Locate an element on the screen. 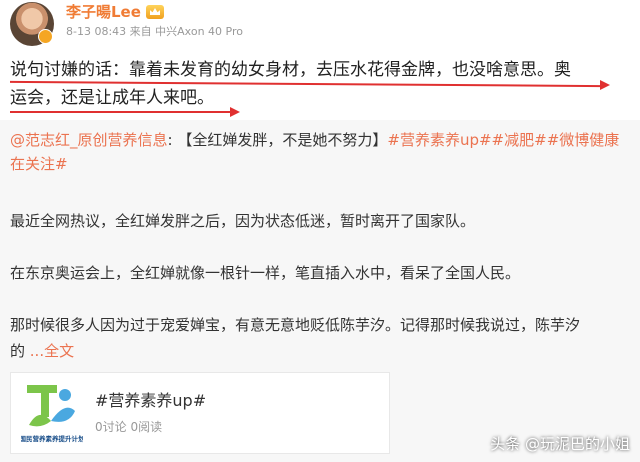 The width and height of the screenshot is (640, 462). vip-crown-icon is located at coordinates (155, 12).